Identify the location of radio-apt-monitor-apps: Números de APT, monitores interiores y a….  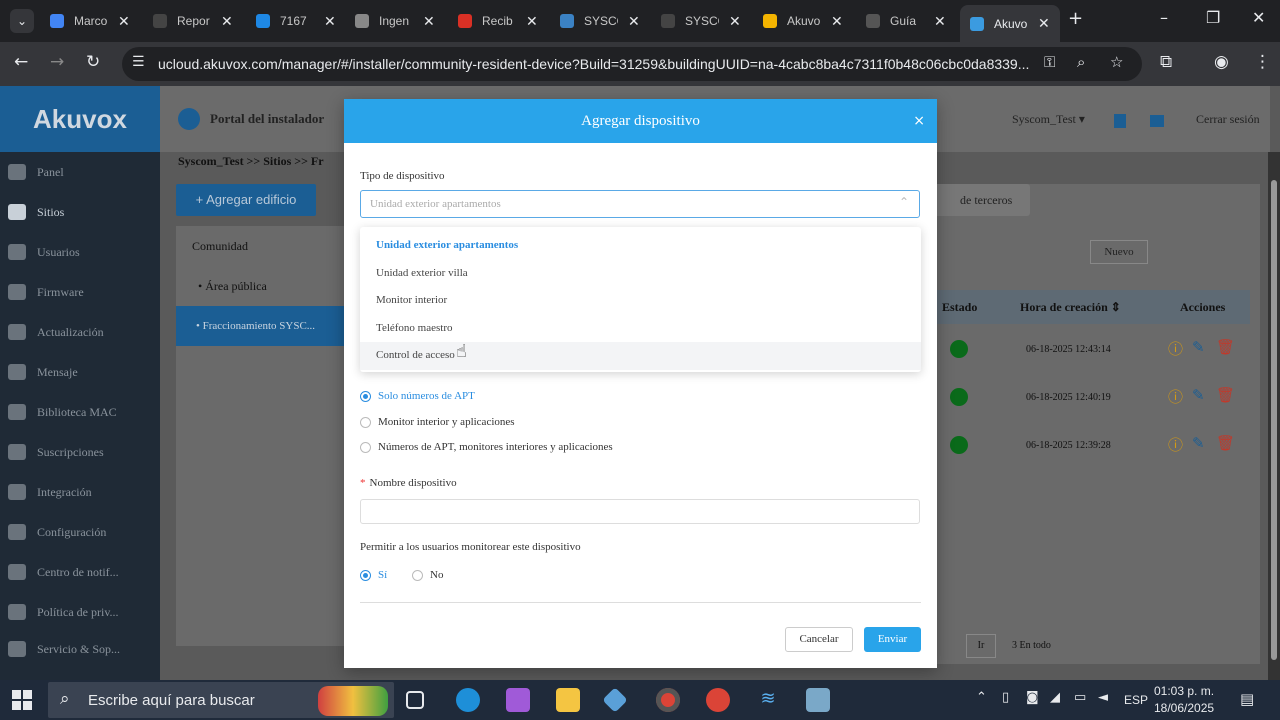
(486, 447).